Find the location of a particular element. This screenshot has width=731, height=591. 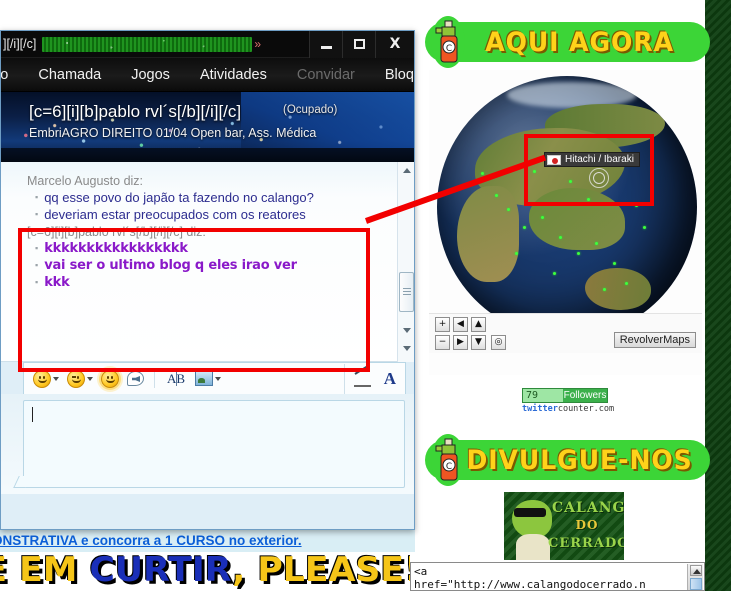

bottom-banner-part-1: E EM is located at coordinates (39, 571).